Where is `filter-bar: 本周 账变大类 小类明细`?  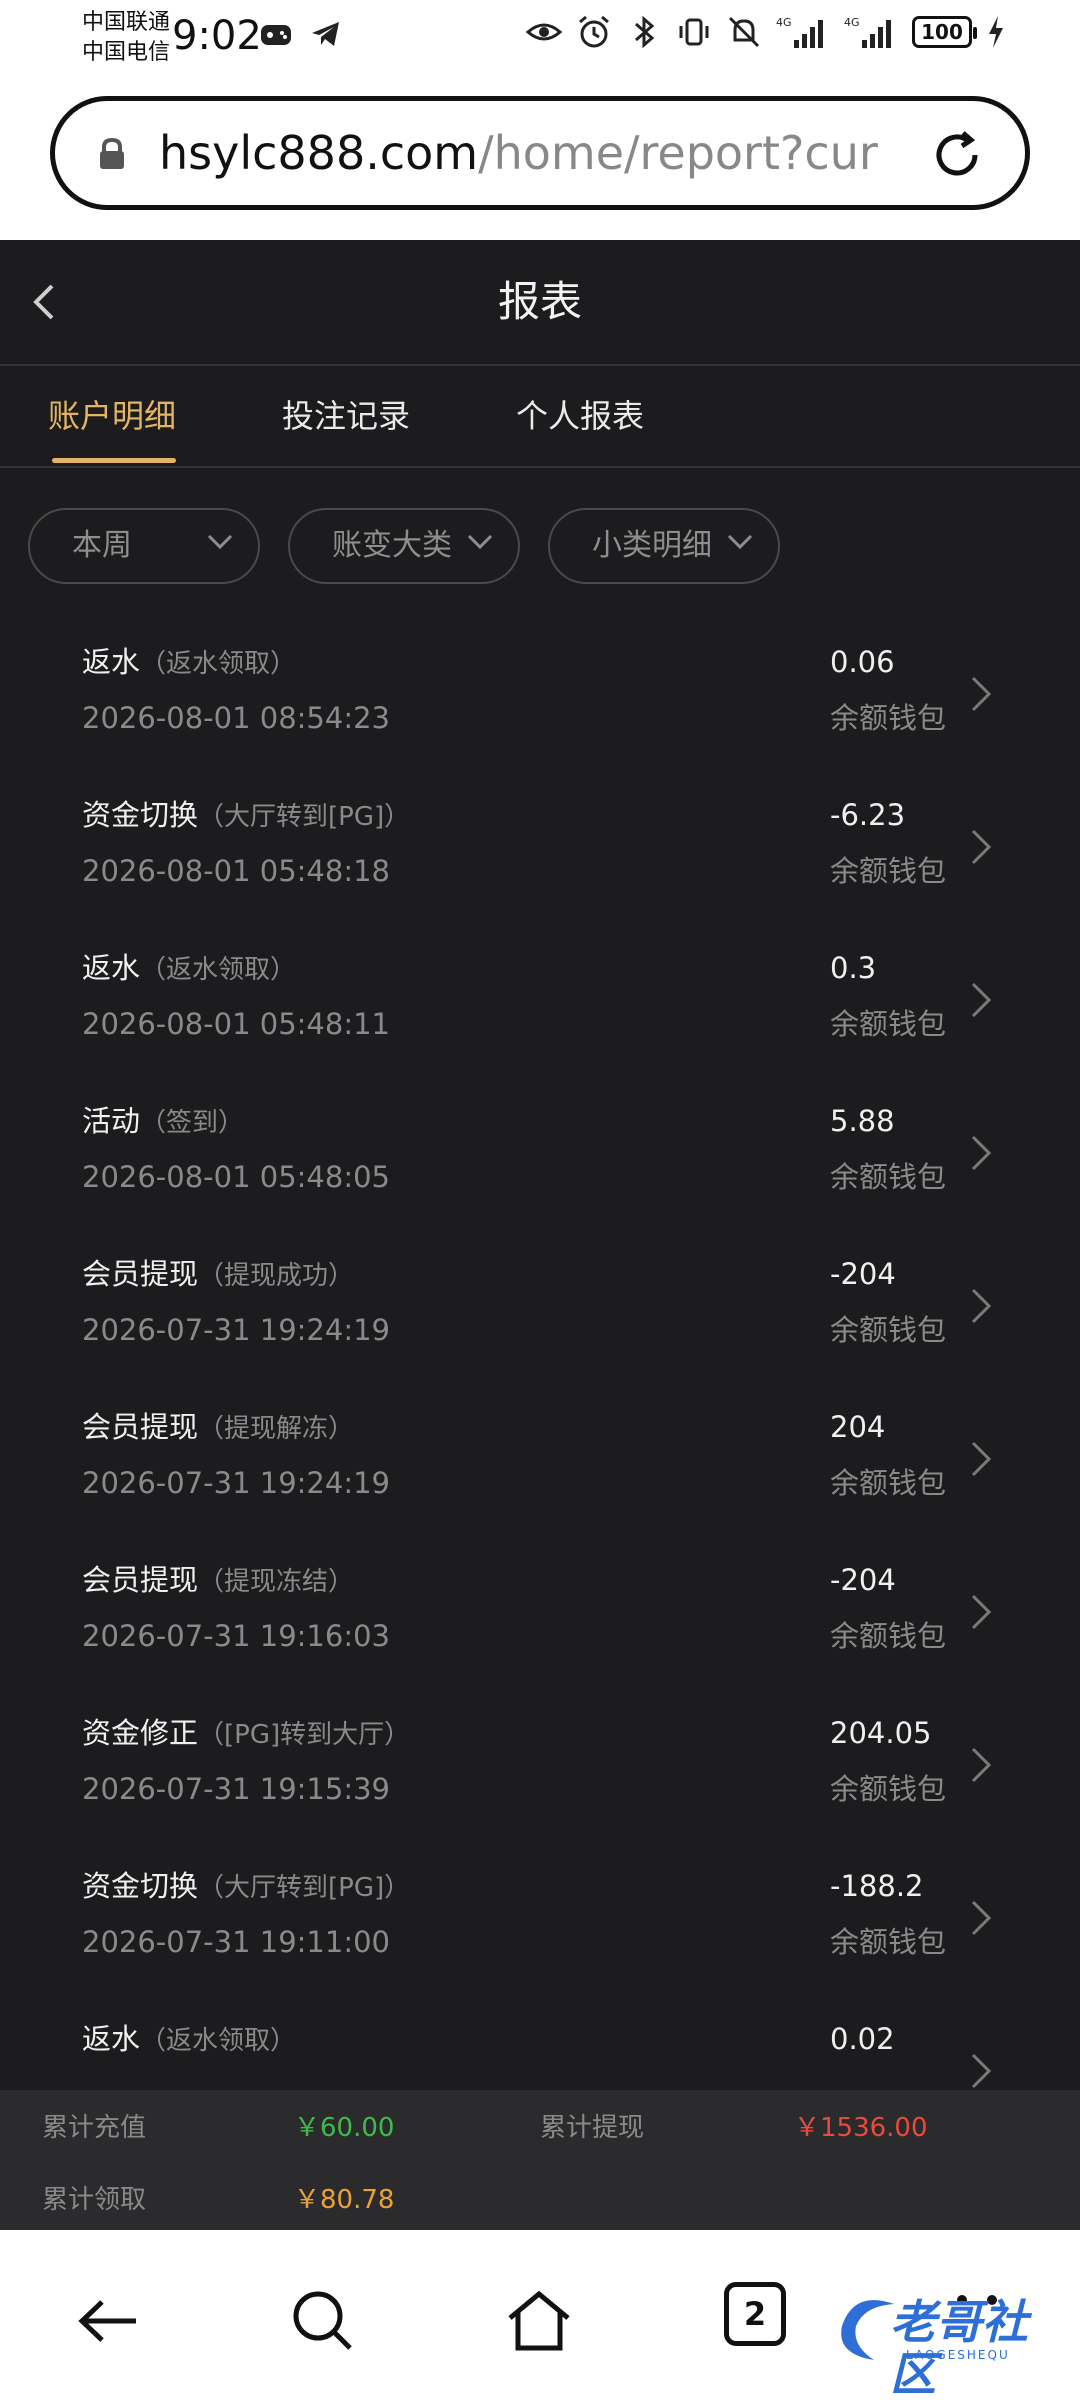
filter-bar: 本周 账变大类 小类明细 is located at coordinates (540, 548).